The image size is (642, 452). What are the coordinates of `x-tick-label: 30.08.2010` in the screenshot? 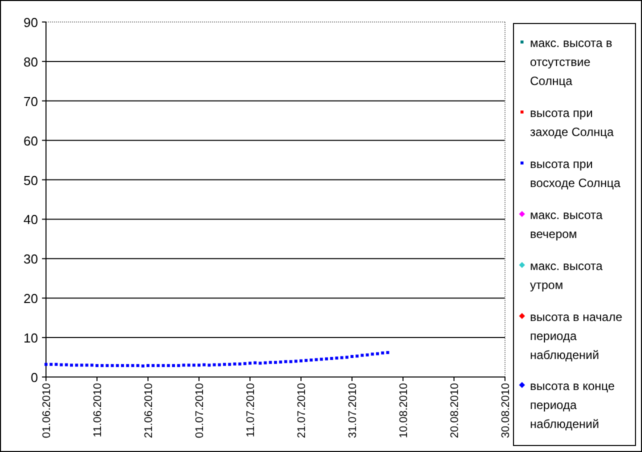 It's located at (505, 410).